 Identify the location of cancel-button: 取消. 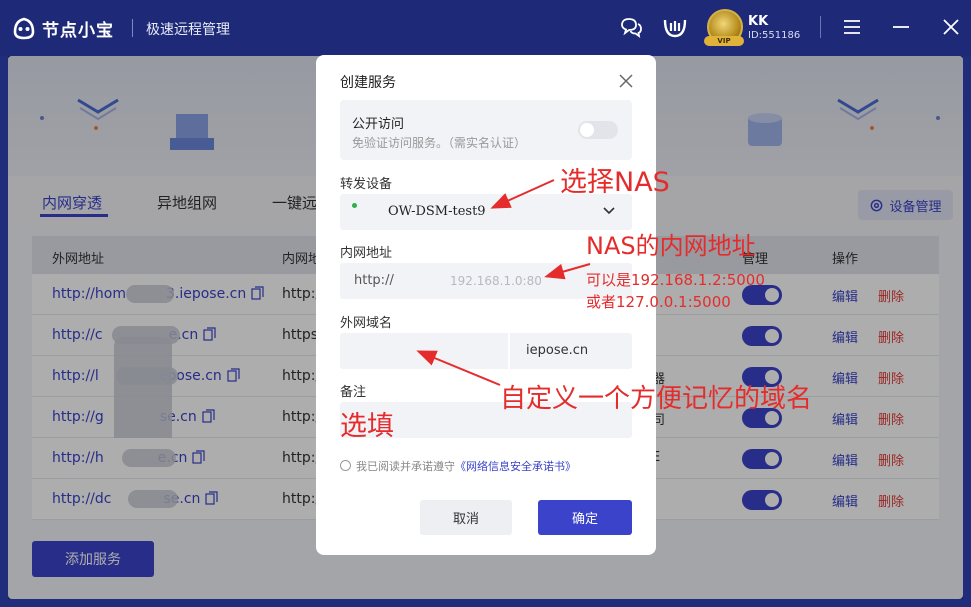
(466, 517).